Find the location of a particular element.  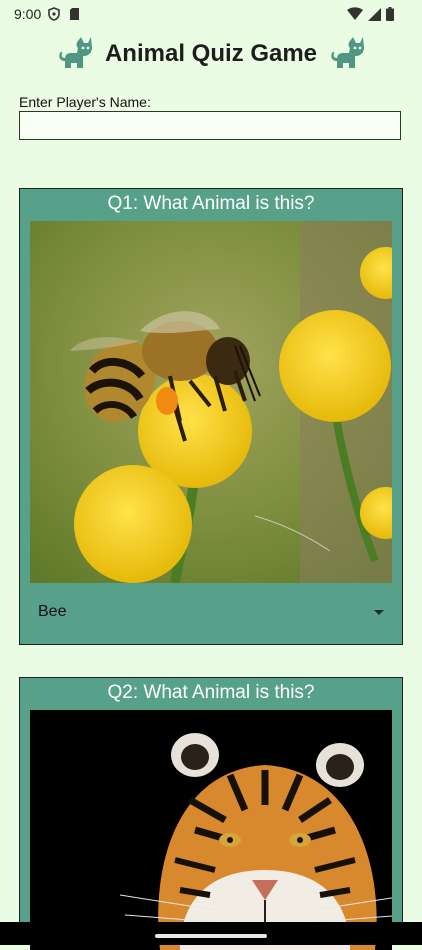

signal-icon is located at coordinates (374, 16).